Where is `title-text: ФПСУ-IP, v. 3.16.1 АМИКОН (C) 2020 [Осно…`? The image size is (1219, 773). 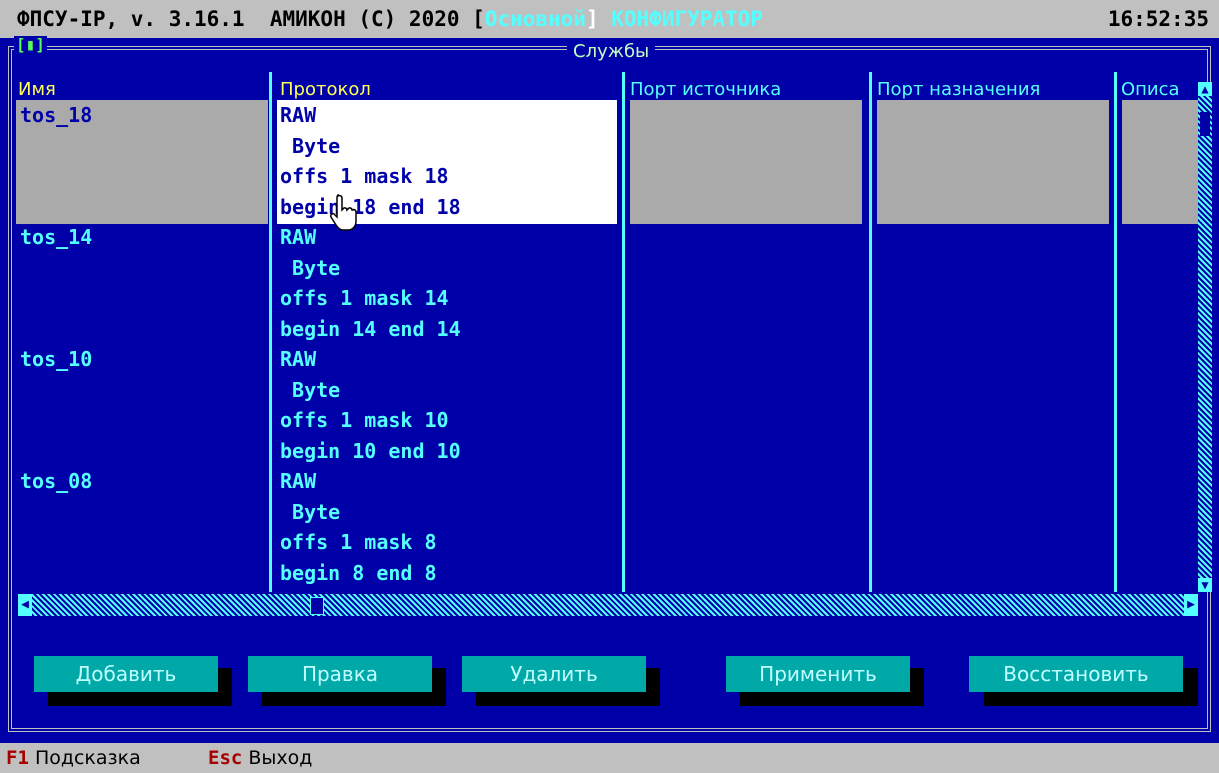
title-text: ФПСУ-IP, v. 3.16.1 АМИКОН (C) 2020 [Осно… is located at coordinates (390, 19).